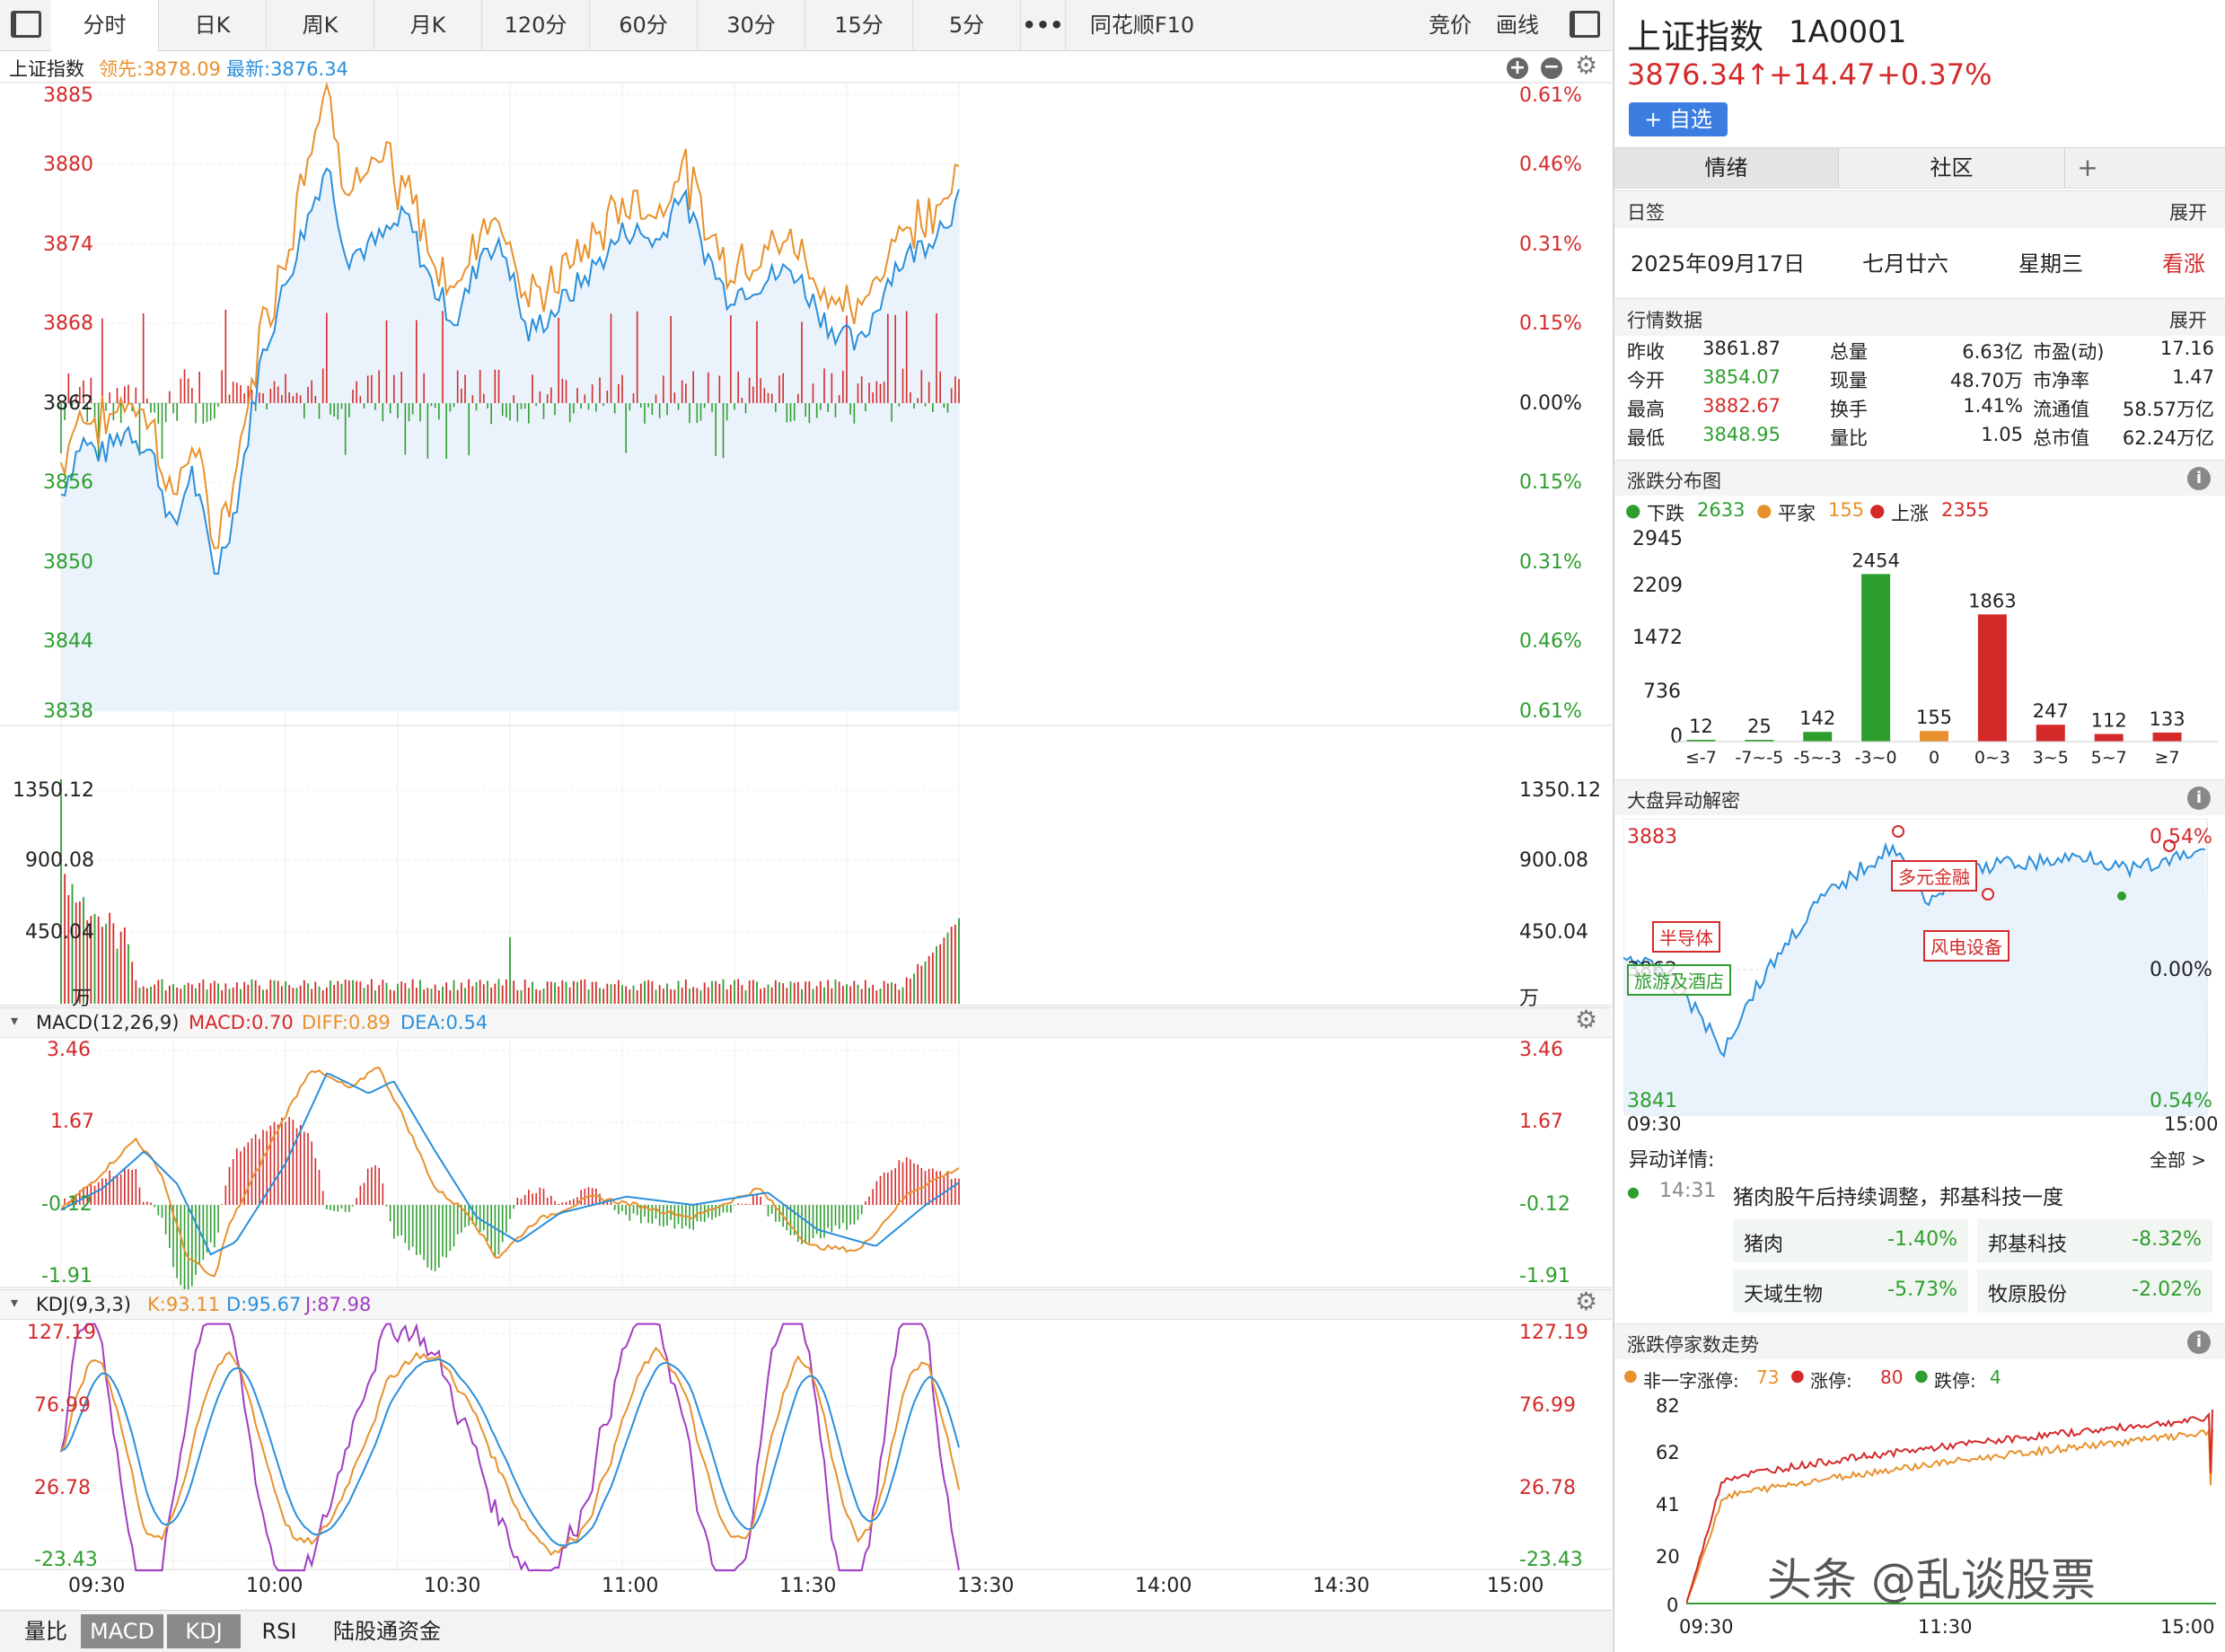 Image resolution: width=2225 pixels, height=1652 pixels. What do you see at coordinates (1721, 510) in the screenshot?
I see `legend-down-value: 2633` at bounding box center [1721, 510].